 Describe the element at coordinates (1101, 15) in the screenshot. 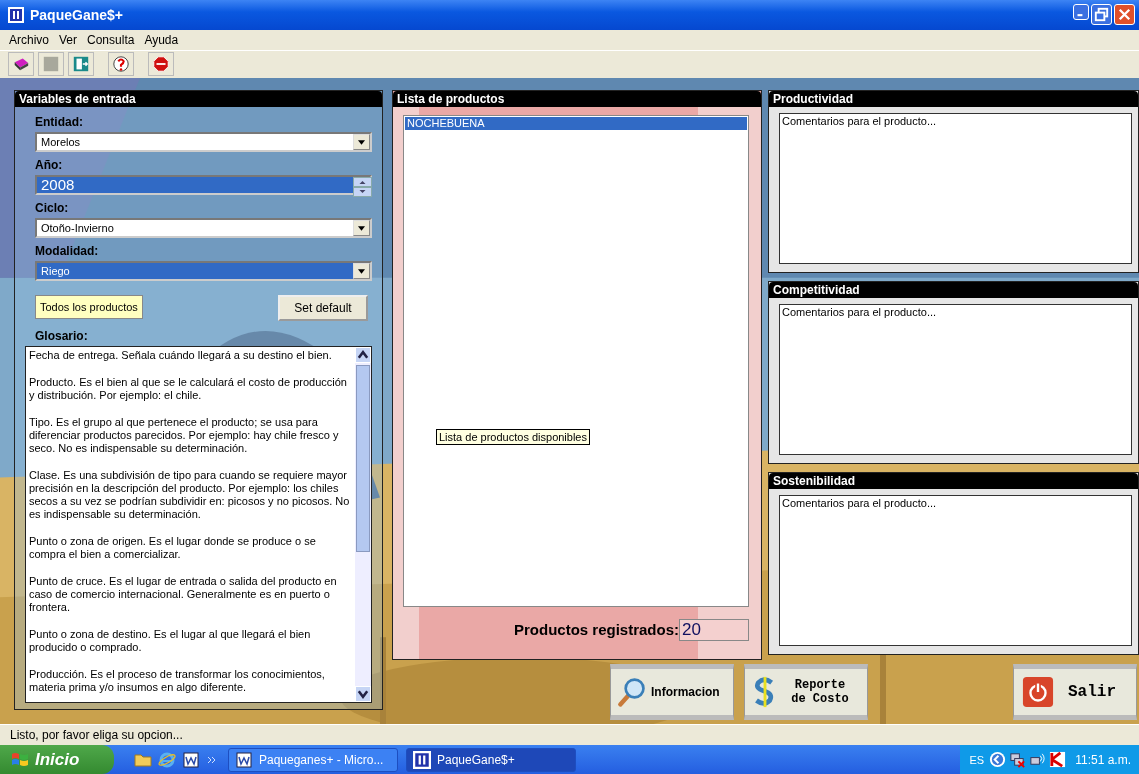

I see `restore-icon` at that location.